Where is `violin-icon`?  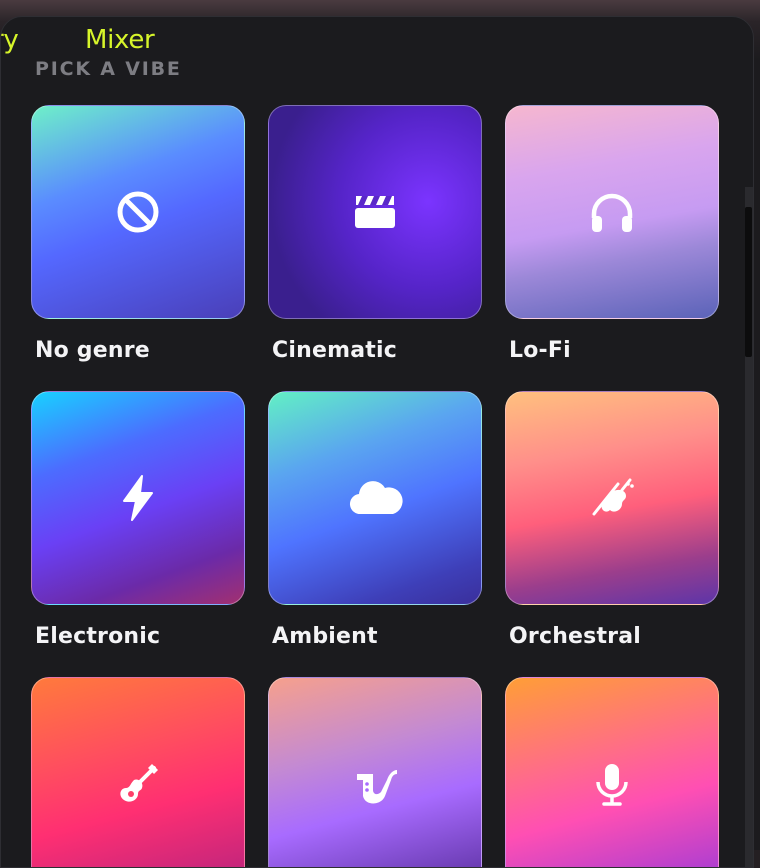 violin-icon is located at coordinates (612, 498).